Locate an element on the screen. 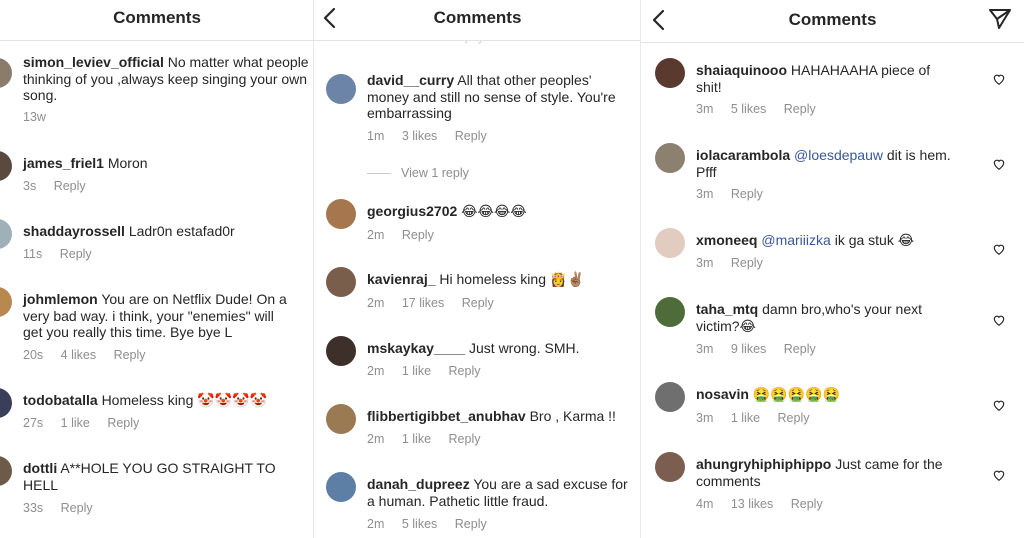  comment-time: 13w is located at coordinates (34, 117).